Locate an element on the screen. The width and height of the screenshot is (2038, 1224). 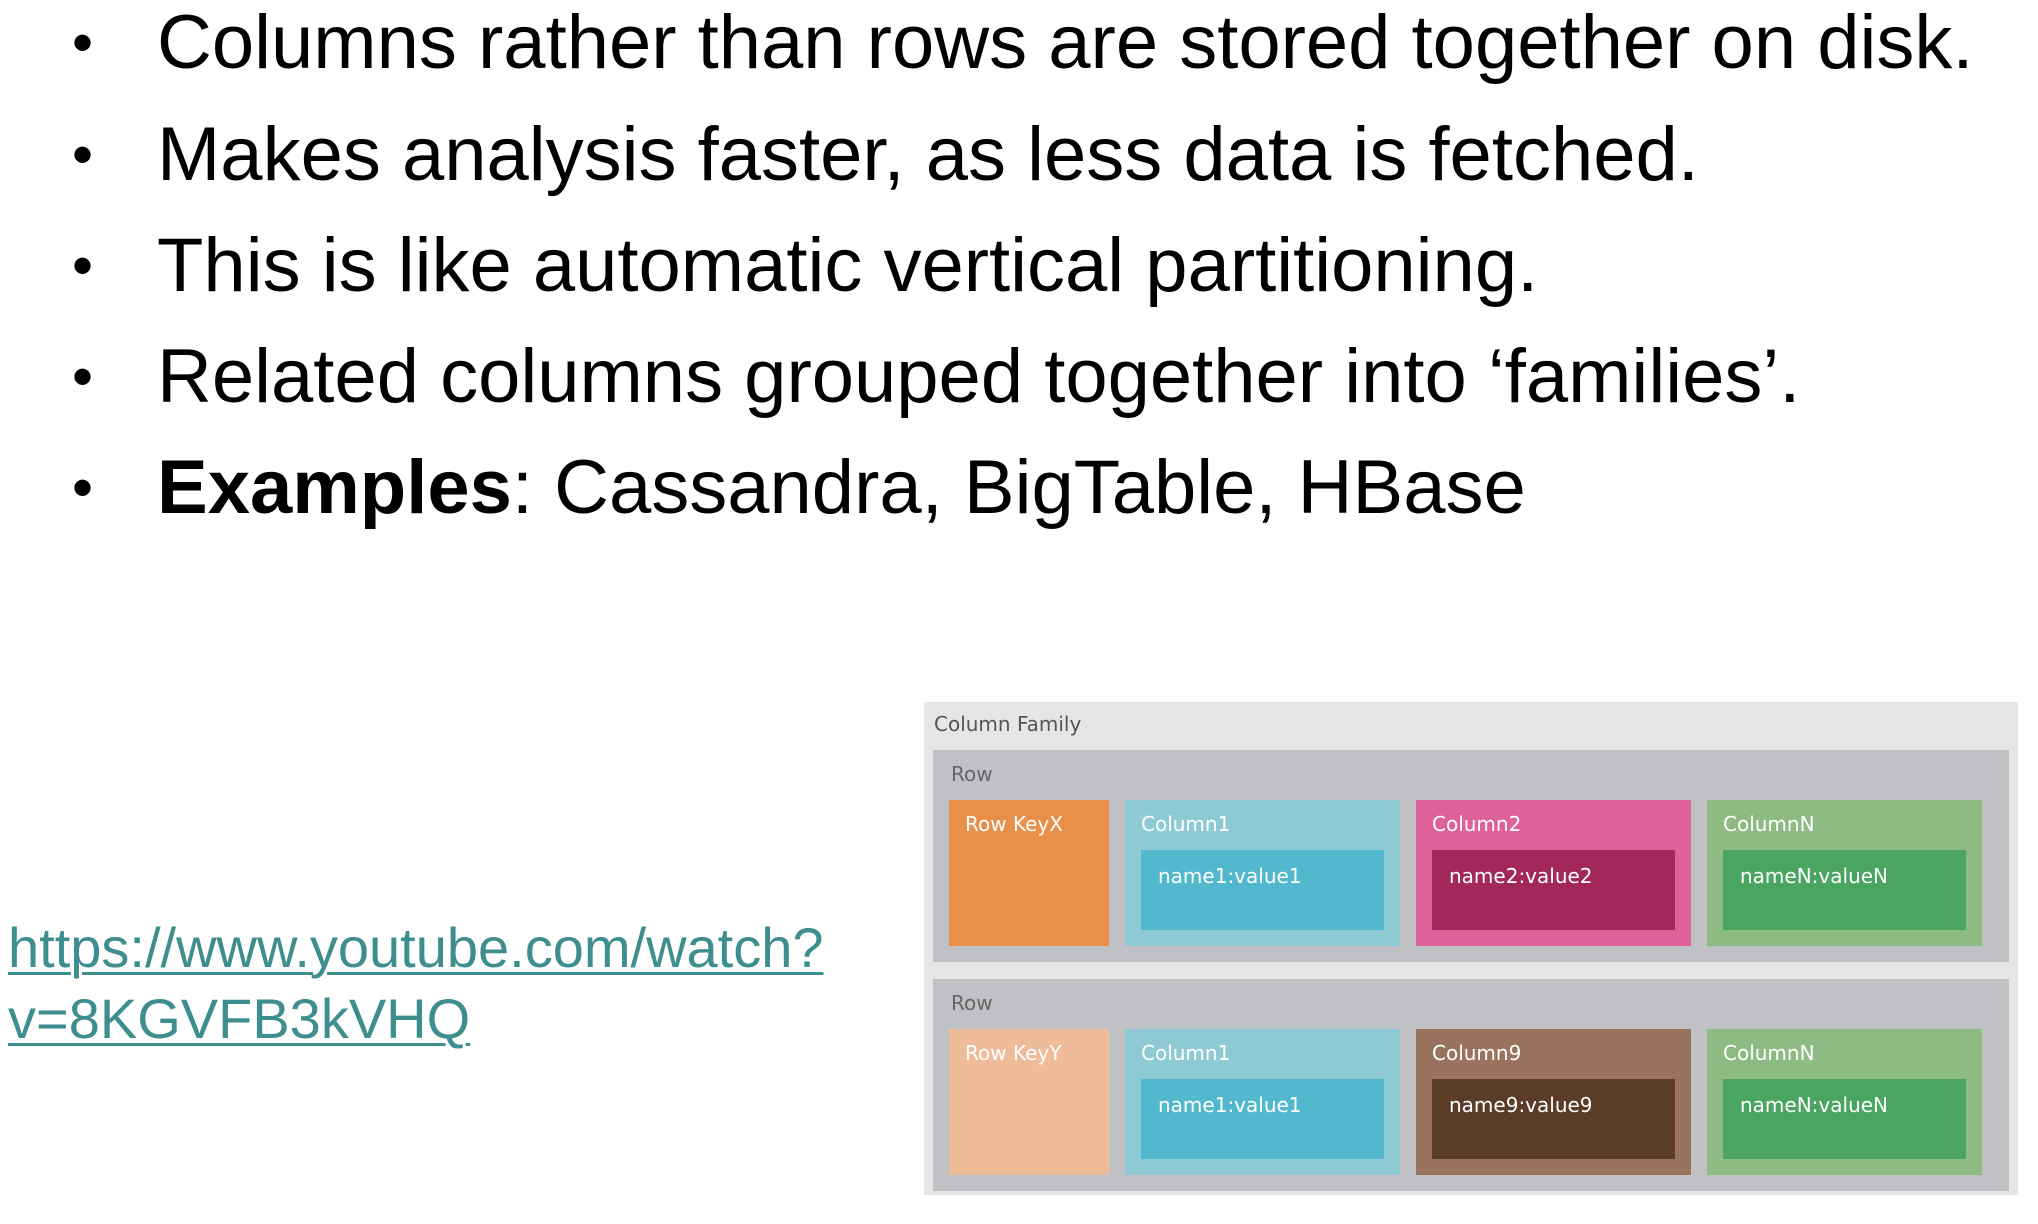
bullet-text: Examples: Cassandra, BigTable, HBase is located at coordinates (841, 488).